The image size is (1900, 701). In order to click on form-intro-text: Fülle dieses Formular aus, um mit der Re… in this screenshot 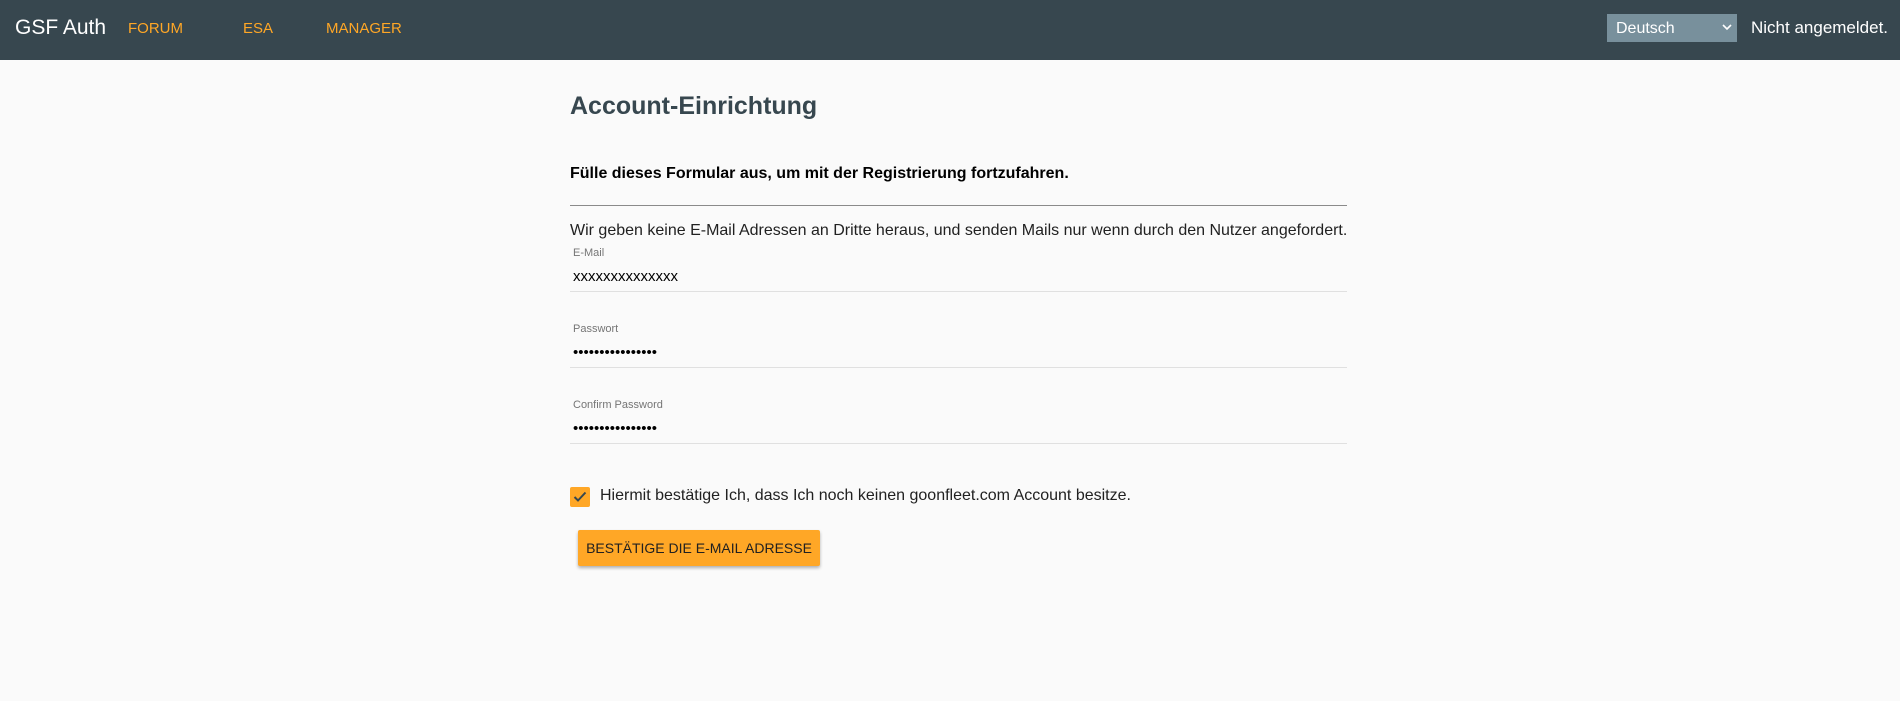, I will do `click(819, 173)`.